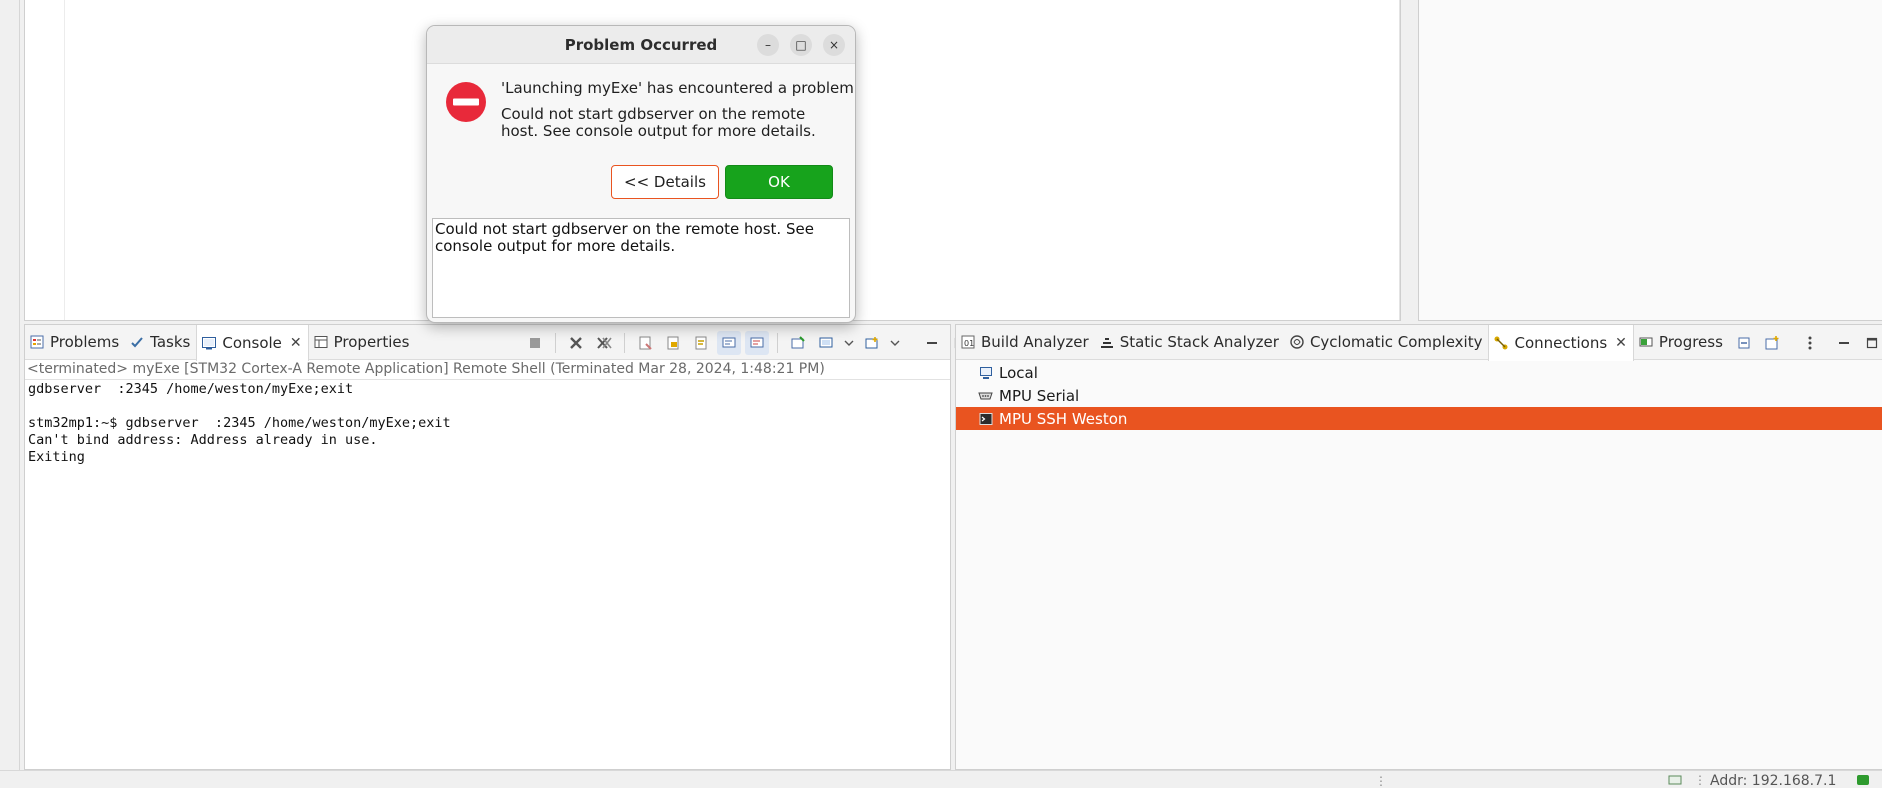  What do you see at coordinates (535, 343) in the screenshot?
I see `terminate-icon` at bounding box center [535, 343].